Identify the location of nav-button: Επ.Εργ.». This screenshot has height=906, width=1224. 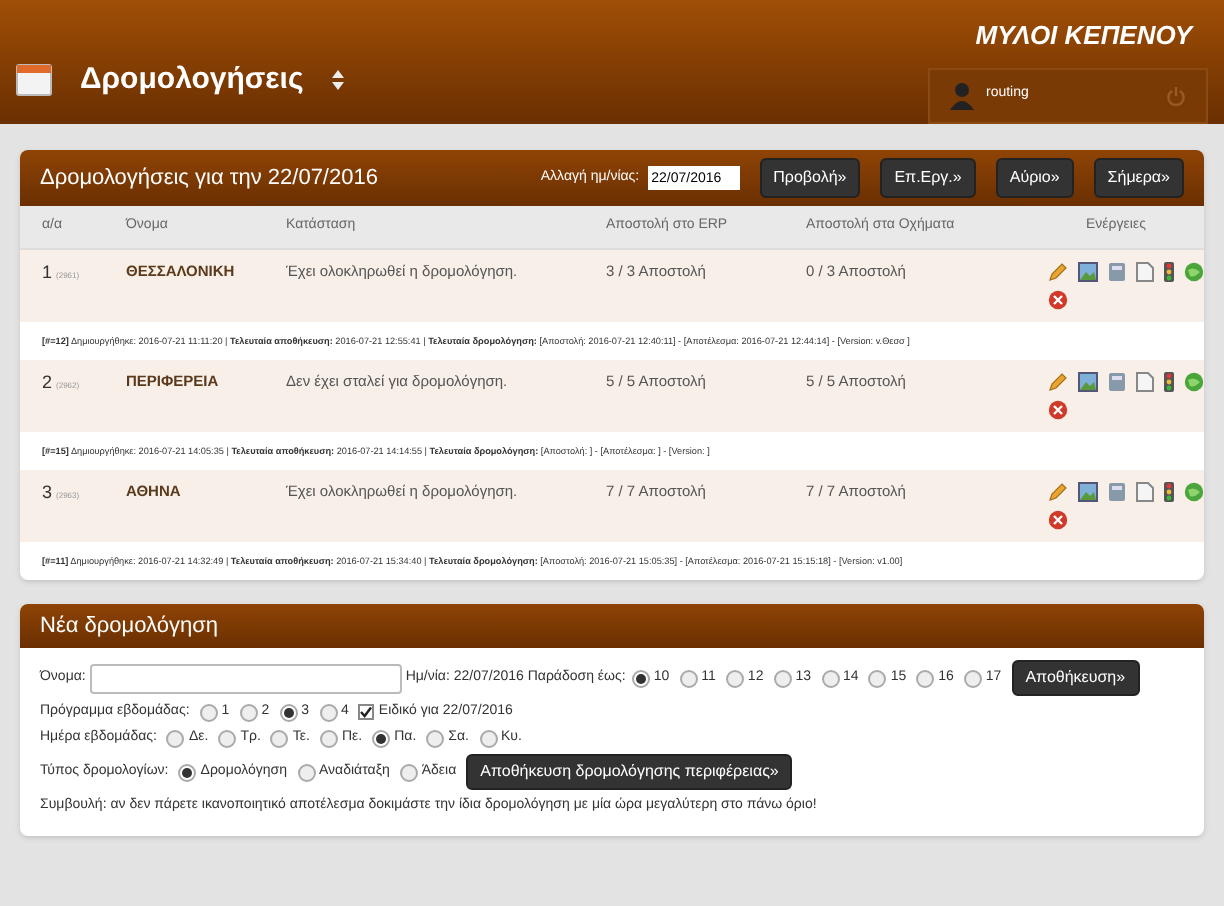
(928, 178).